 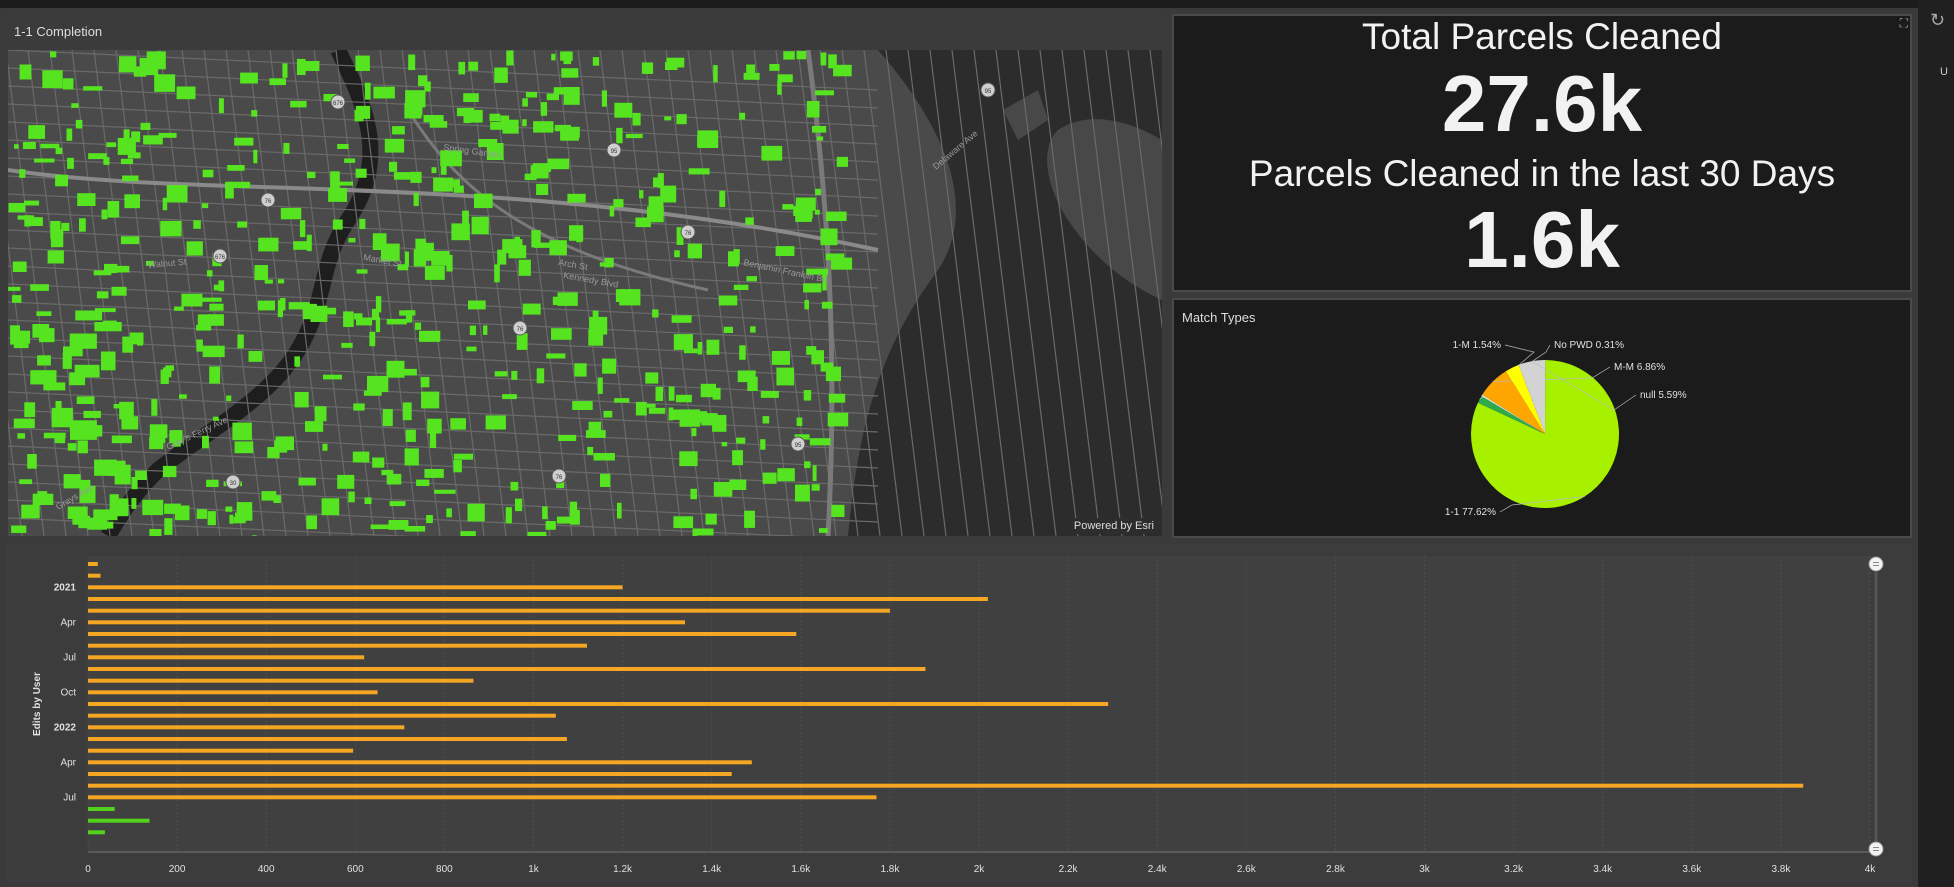 What do you see at coordinates (68, 762) in the screenshot?
I see `y-tick-label: Apr` at bounding box center [68, 762].